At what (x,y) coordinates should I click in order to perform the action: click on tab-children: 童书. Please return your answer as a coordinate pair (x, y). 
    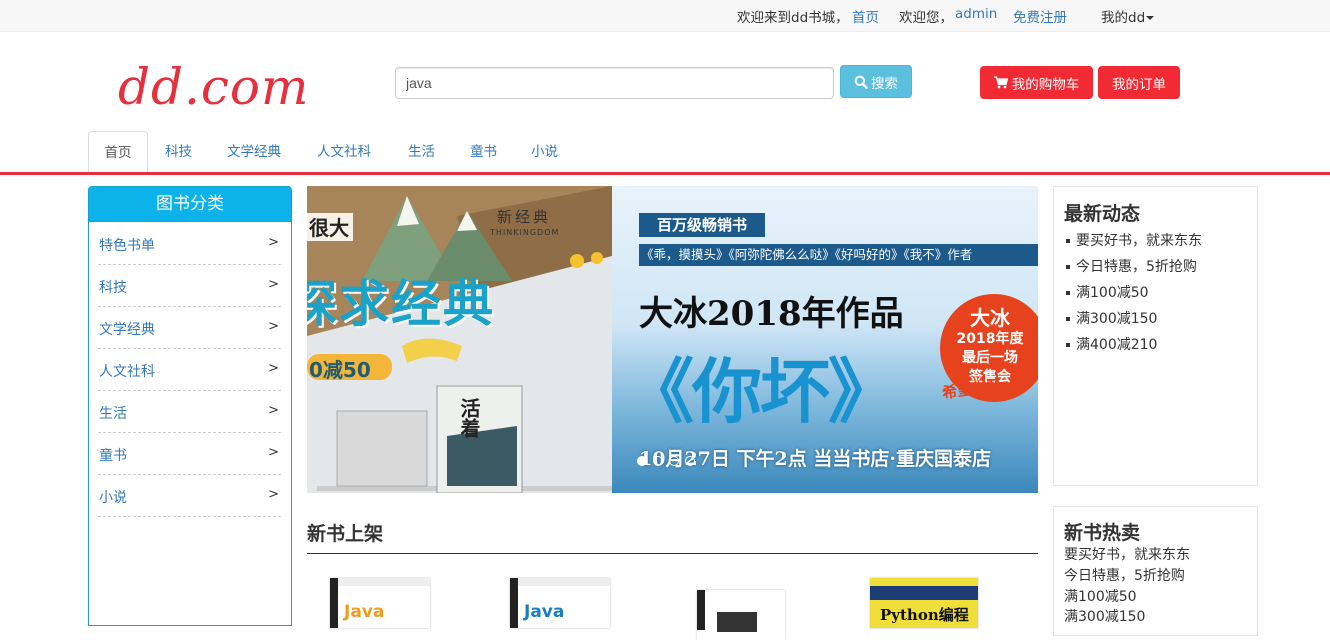
    Looking at the image, I should click on (483, 152).